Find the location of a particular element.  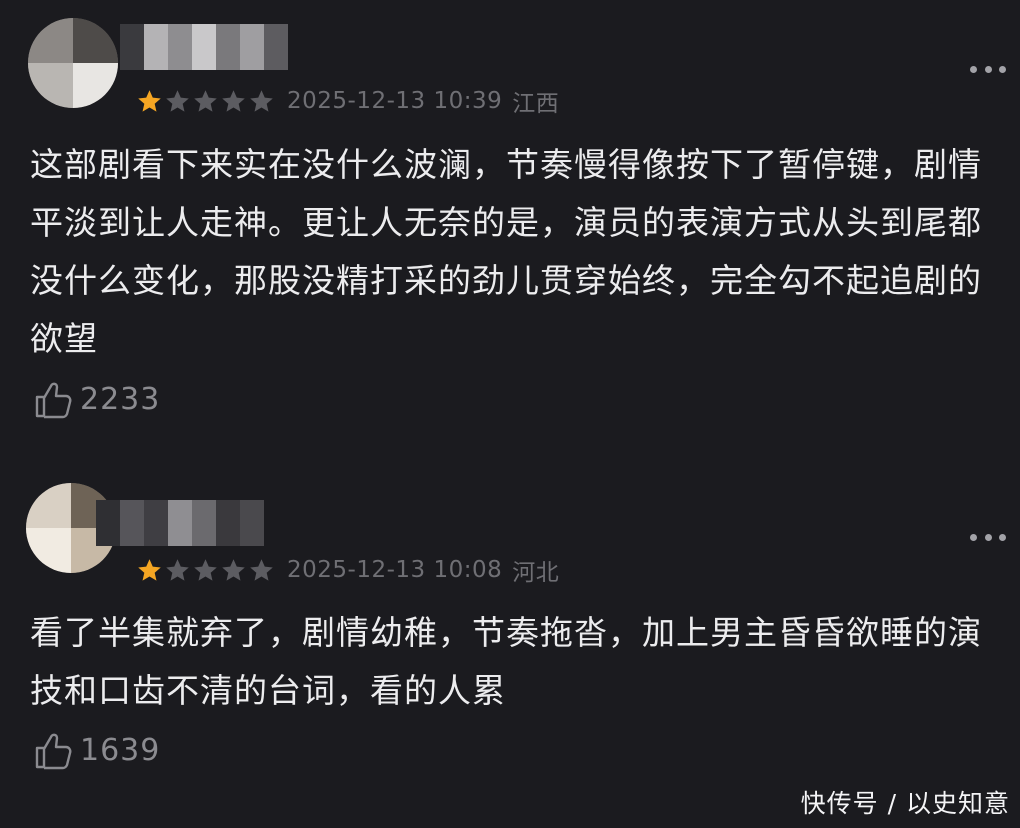

review-date: 2025-12-13 10:08 is located at coordinates (395, 570).